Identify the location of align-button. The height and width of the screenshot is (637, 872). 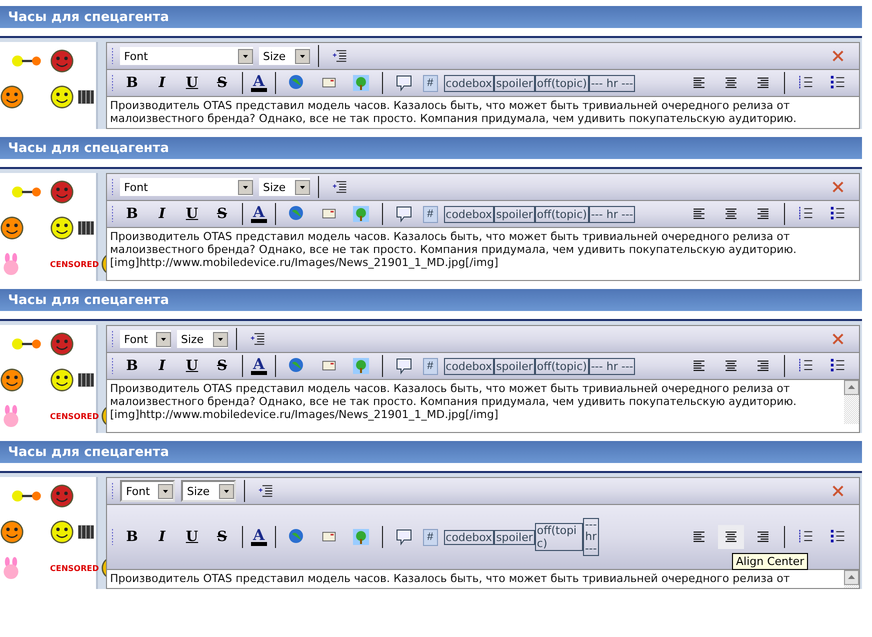
(731, 537).